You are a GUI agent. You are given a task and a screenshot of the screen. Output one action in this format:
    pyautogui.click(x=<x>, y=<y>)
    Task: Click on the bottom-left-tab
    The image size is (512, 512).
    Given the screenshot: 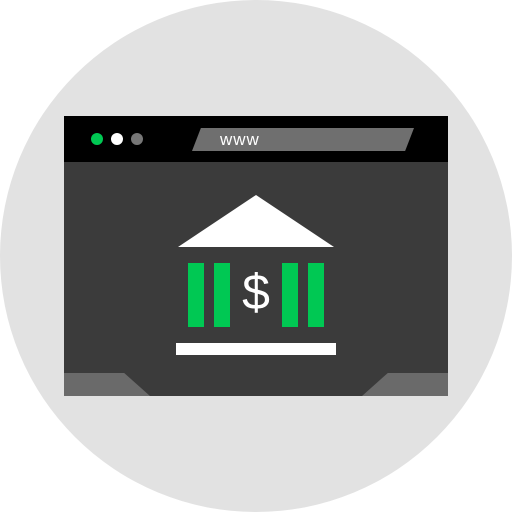 What is the action you would take?
    pyautogui.click(x=107, y=384)
    